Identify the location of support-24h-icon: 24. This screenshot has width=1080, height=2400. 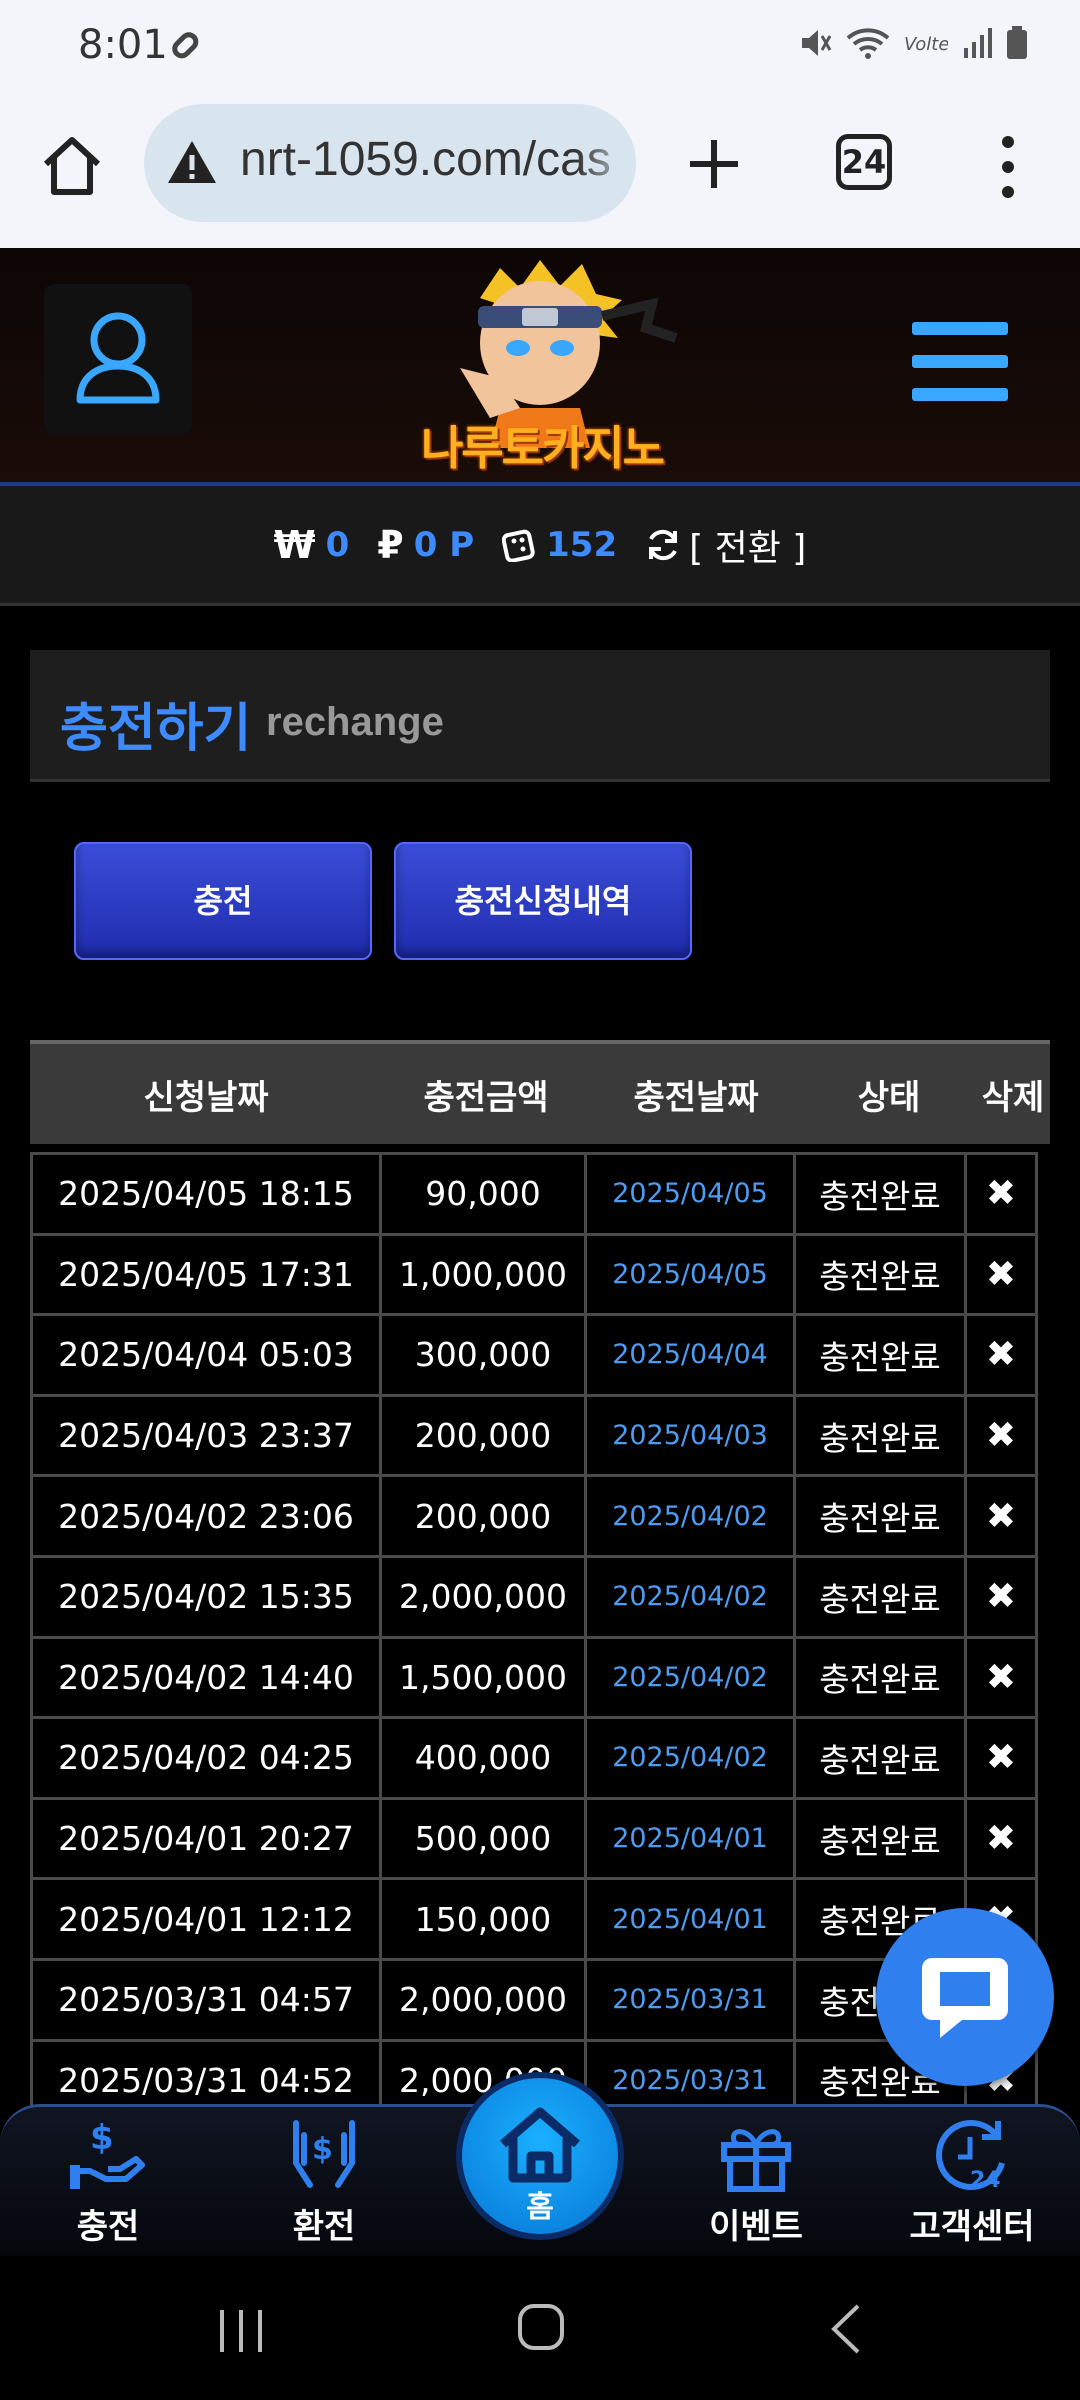
(970, 2156).